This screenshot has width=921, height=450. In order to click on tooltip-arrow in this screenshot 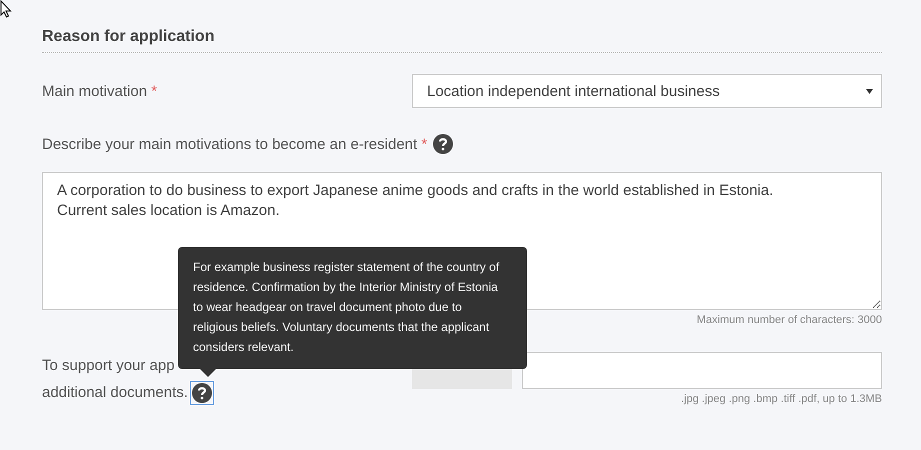, I will do `click(208, 373)`.